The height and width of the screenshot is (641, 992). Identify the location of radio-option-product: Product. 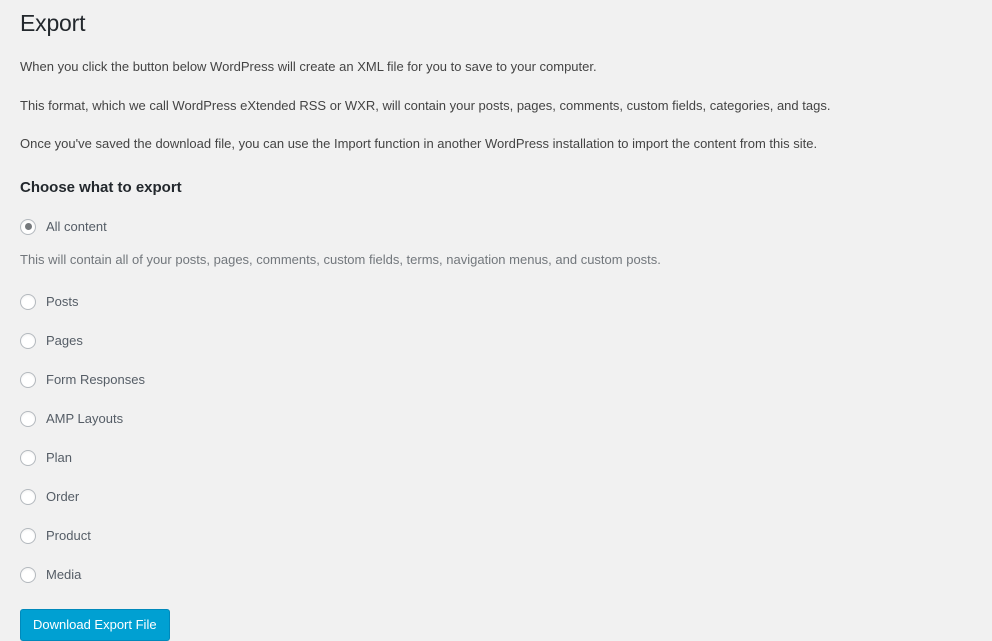
(506, 536).